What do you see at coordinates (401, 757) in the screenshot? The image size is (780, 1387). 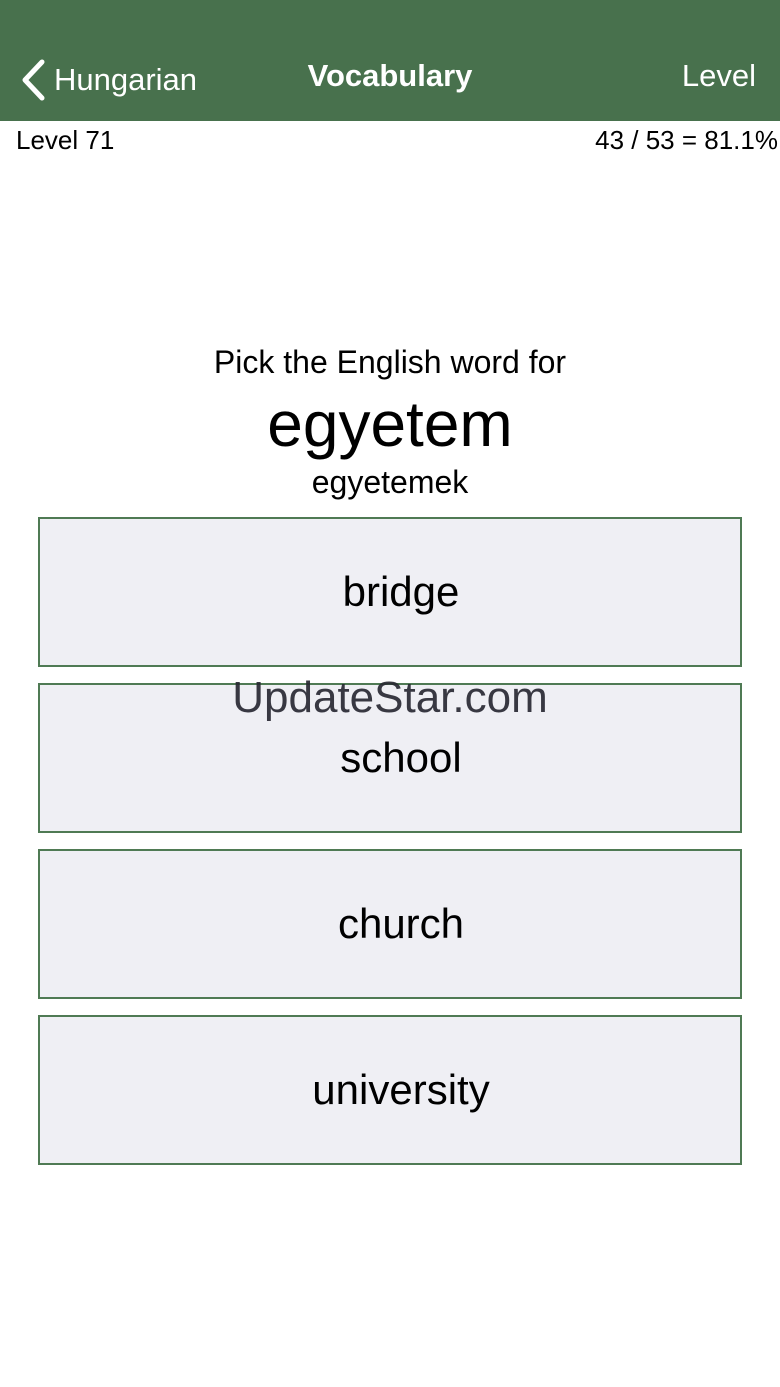 I see `answer-option-label: school` at bounding box center [401, 757].